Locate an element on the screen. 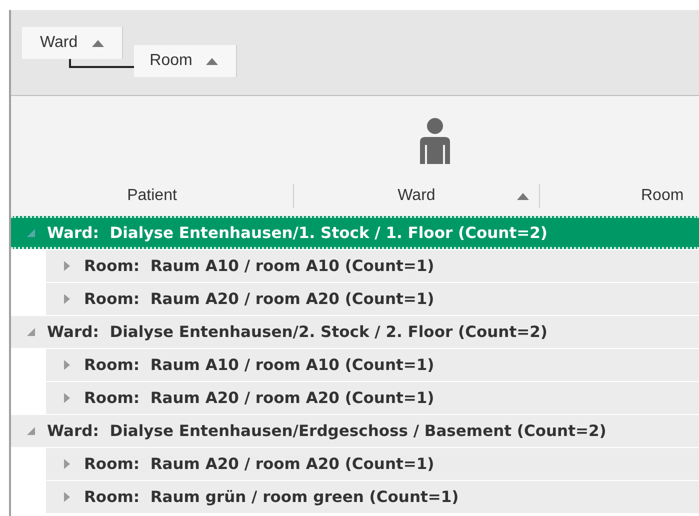 Image resolution: width=699 pixels, height=516 pixels. column-header: Room is located at coordinates (619, 196).